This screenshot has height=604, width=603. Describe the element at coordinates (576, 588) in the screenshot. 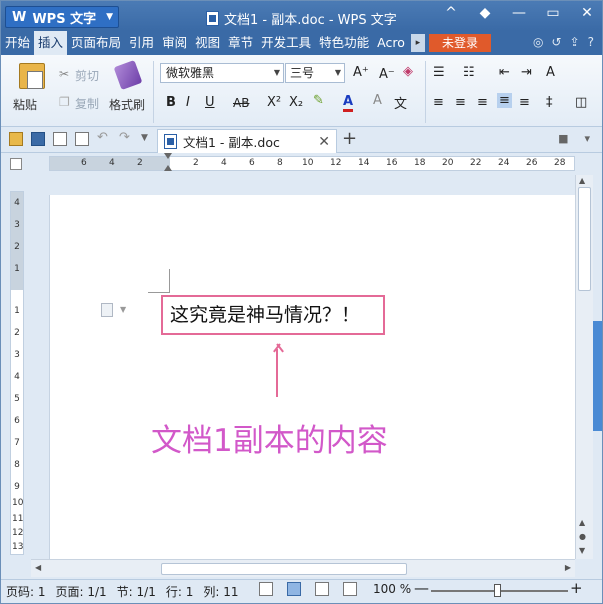

I see `zoom-in-icon: +` at that location.